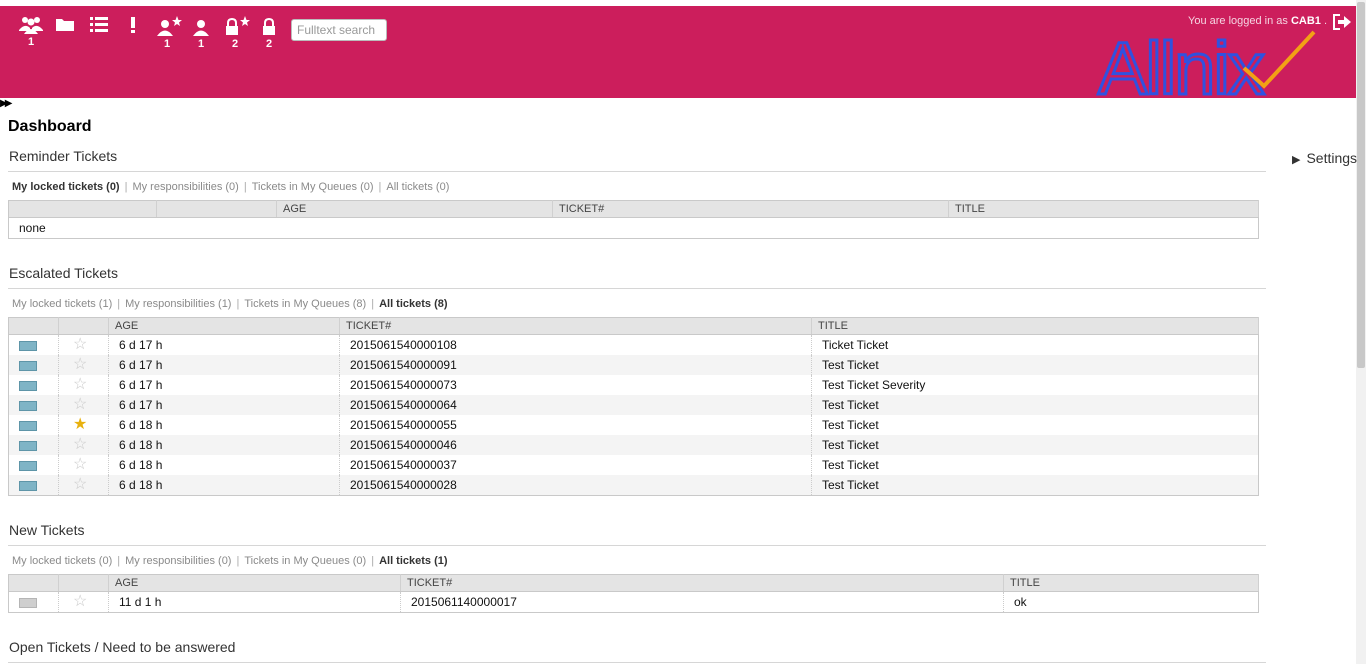  Describe the element at coordinates (575, 425) in the screenshot. I see `ticket-number-cell: 2015061540000055` at that location.